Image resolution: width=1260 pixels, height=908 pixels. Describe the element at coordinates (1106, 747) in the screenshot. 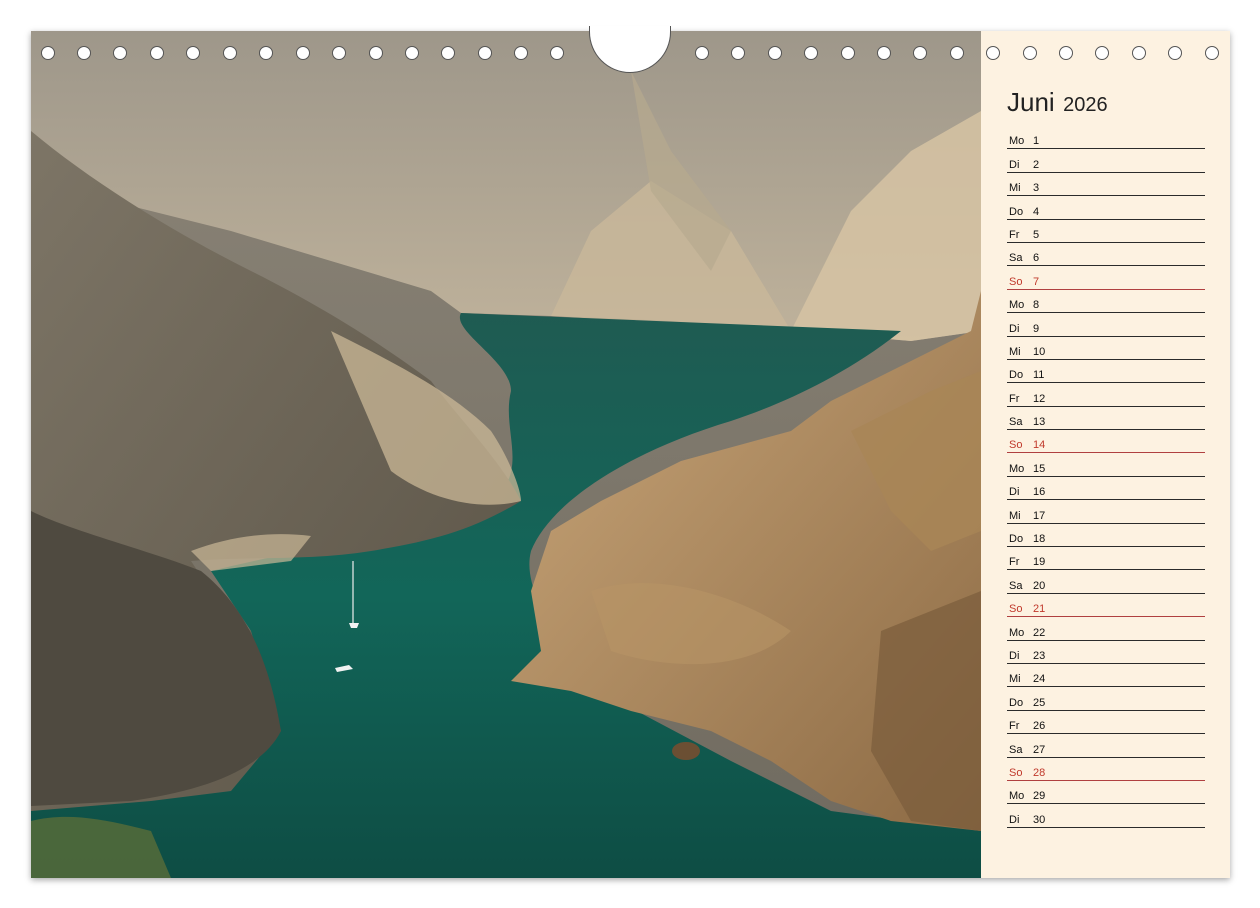

I see `day-row: Sa 27` at that location.